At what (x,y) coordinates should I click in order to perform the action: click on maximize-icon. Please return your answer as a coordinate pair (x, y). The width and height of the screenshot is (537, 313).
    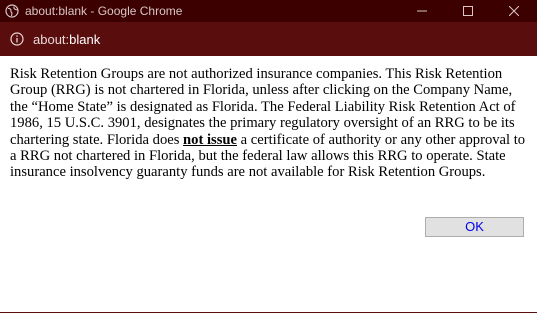
    Looking at the image, I should click on (468, 11).